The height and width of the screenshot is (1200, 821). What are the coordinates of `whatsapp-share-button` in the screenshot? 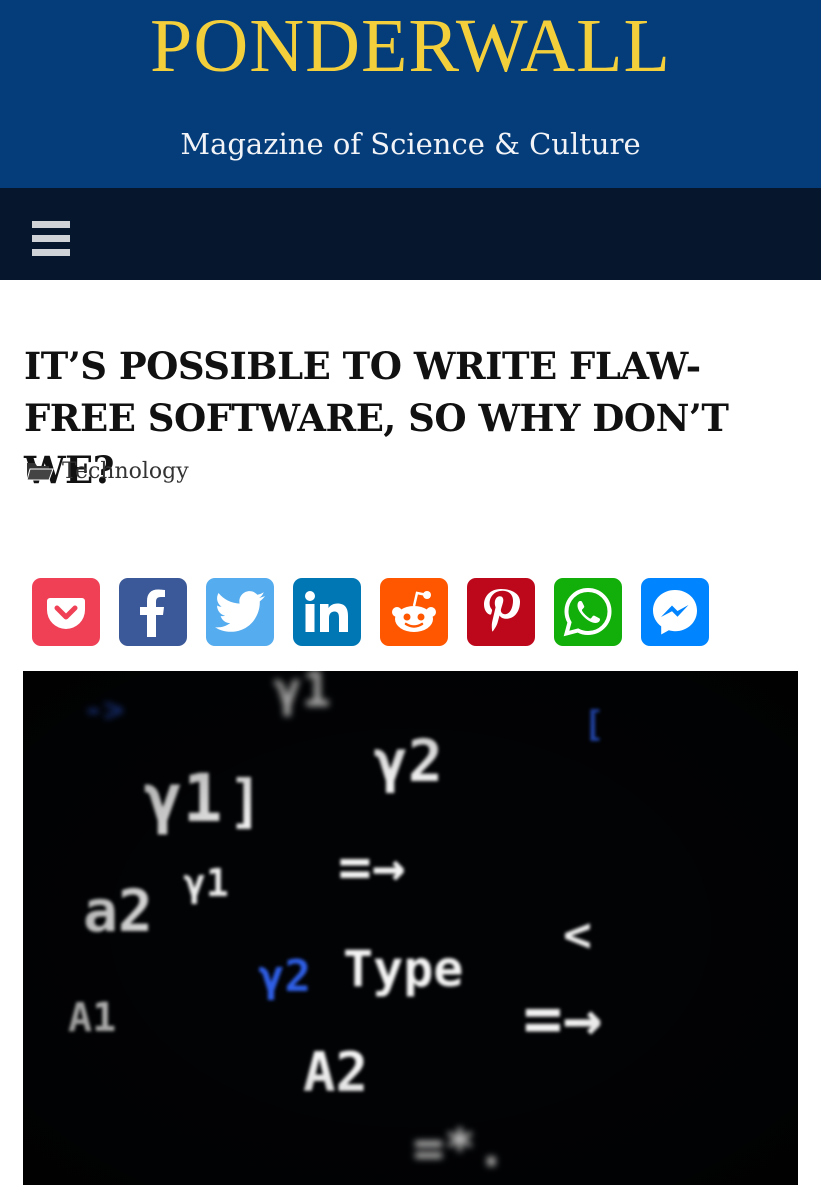 It's located at (588, 612).